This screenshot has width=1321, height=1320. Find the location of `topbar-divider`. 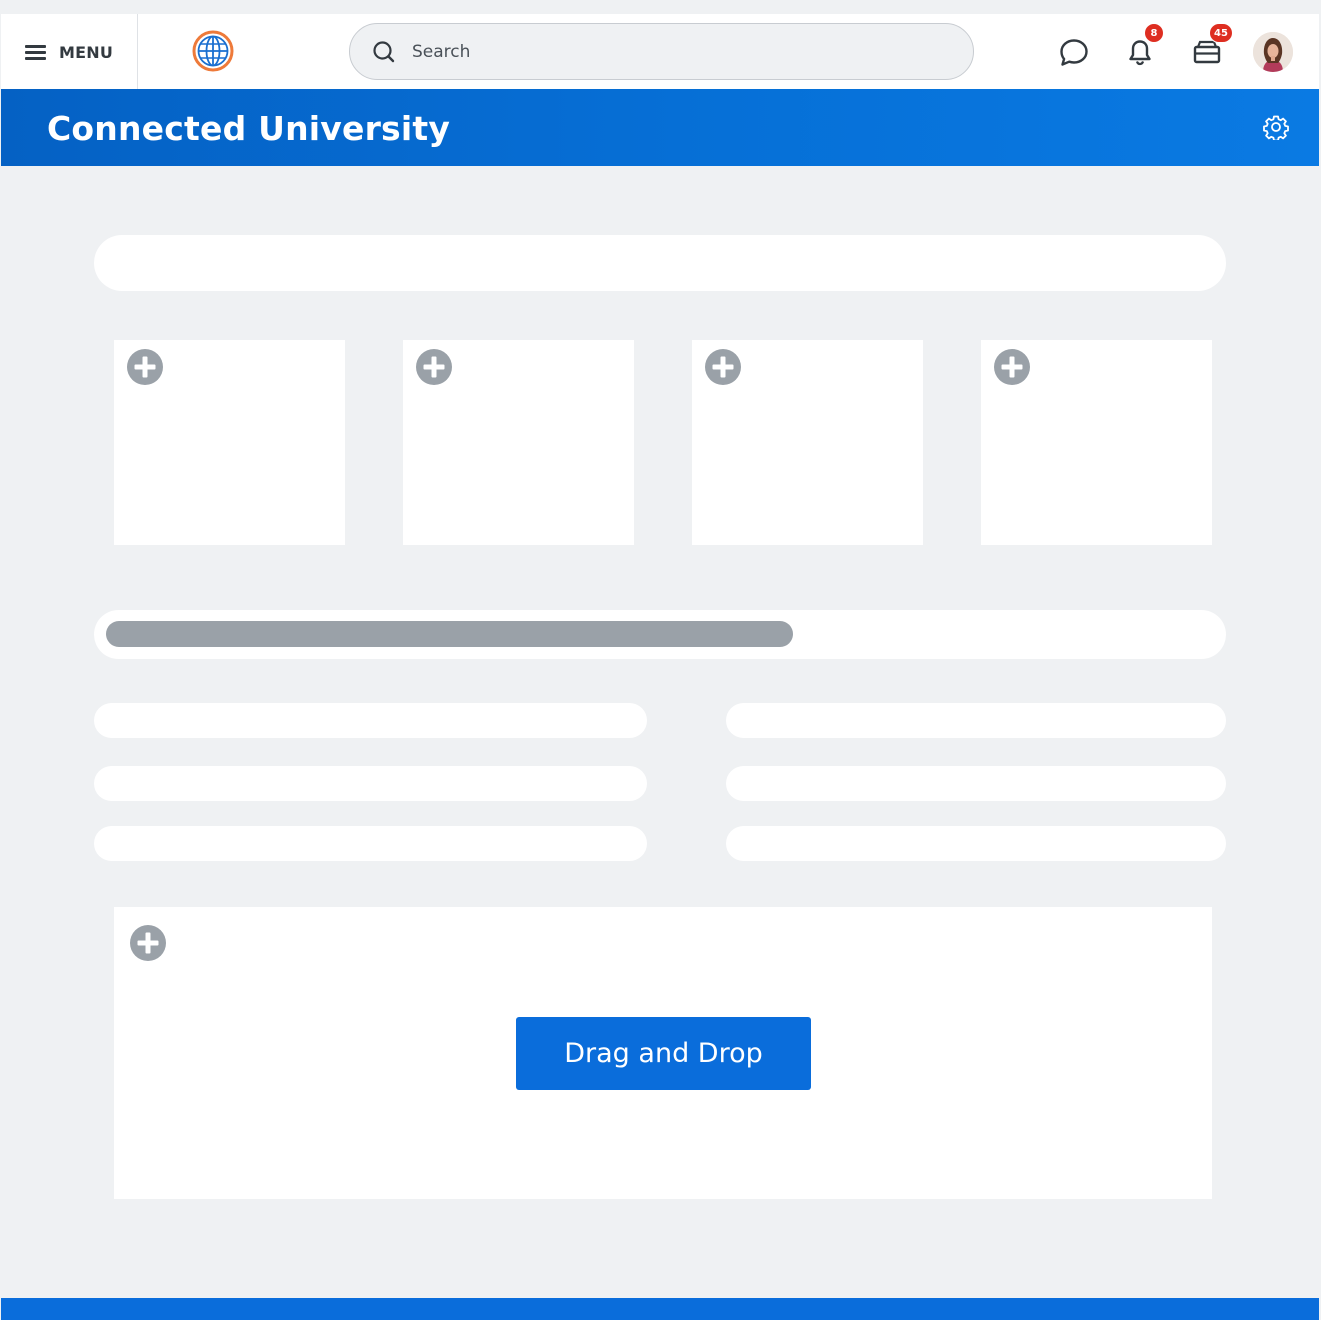

topbar-divider is located at coordinates (137, 51).